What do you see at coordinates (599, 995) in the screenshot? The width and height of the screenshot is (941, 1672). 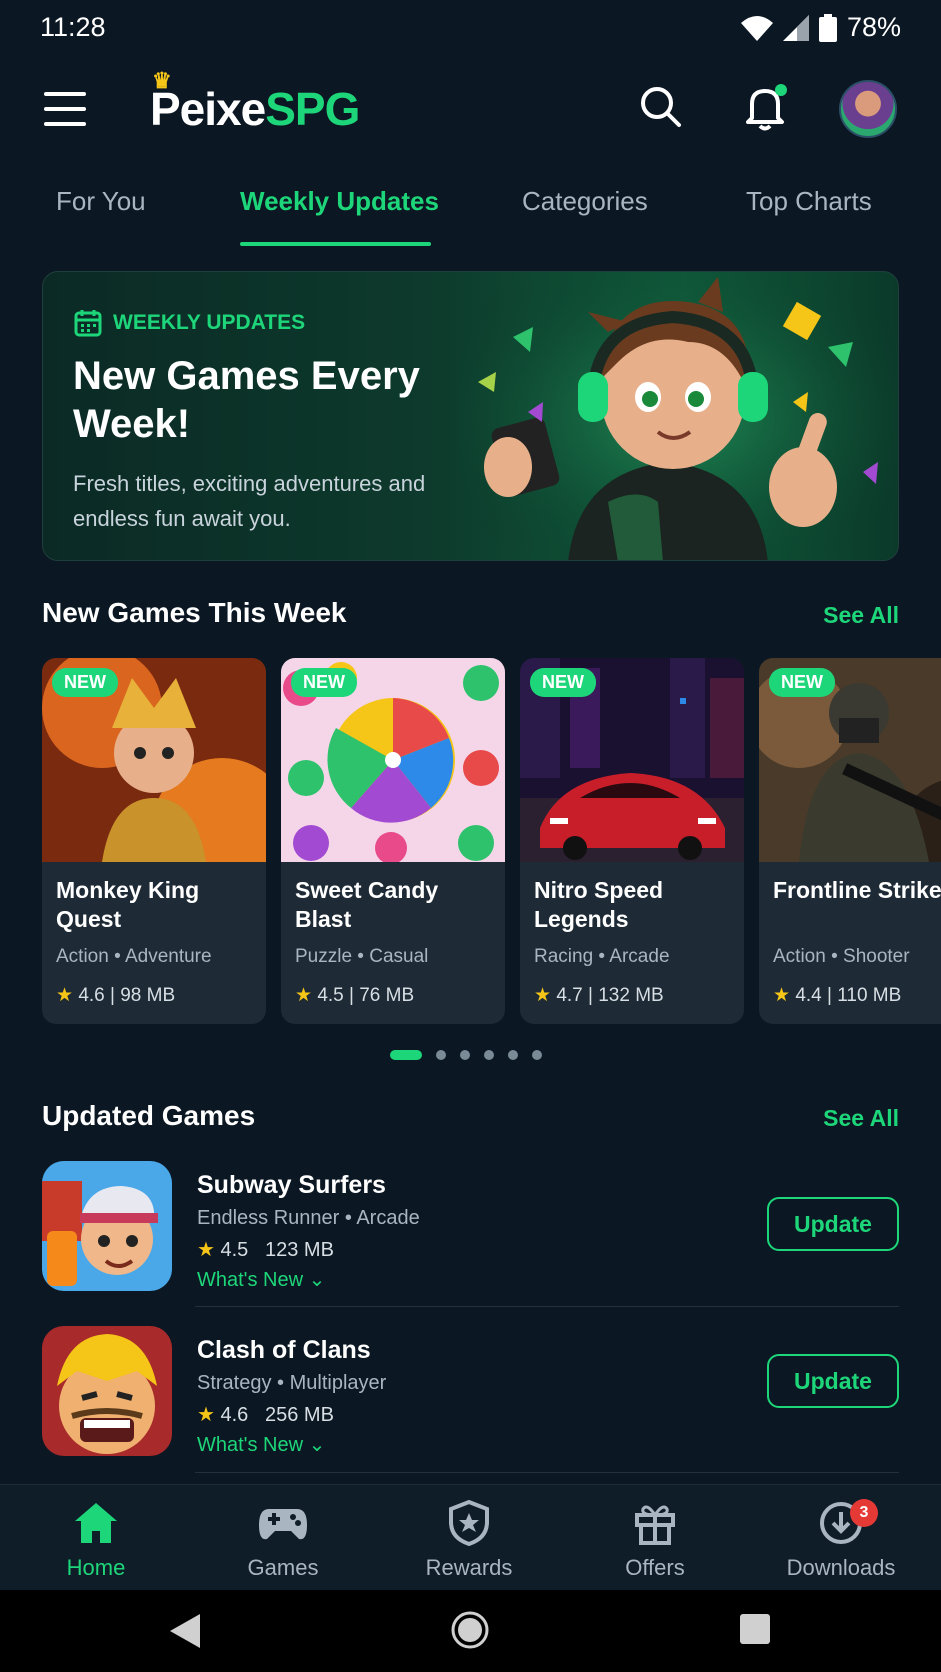 I see `game-card-meta: ★ 4.7 | 132 MB` at bounding box center [599, 995].